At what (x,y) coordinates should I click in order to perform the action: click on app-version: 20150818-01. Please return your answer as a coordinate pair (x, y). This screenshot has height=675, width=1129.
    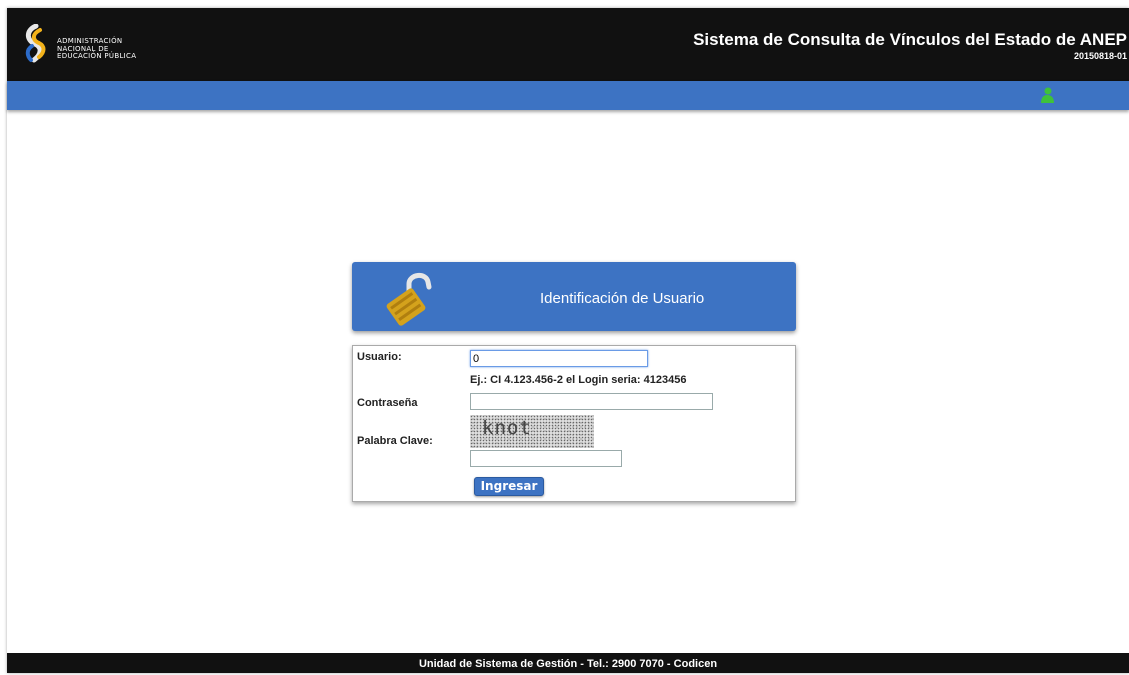
    Looking at the image, I should click on (1100, 56).